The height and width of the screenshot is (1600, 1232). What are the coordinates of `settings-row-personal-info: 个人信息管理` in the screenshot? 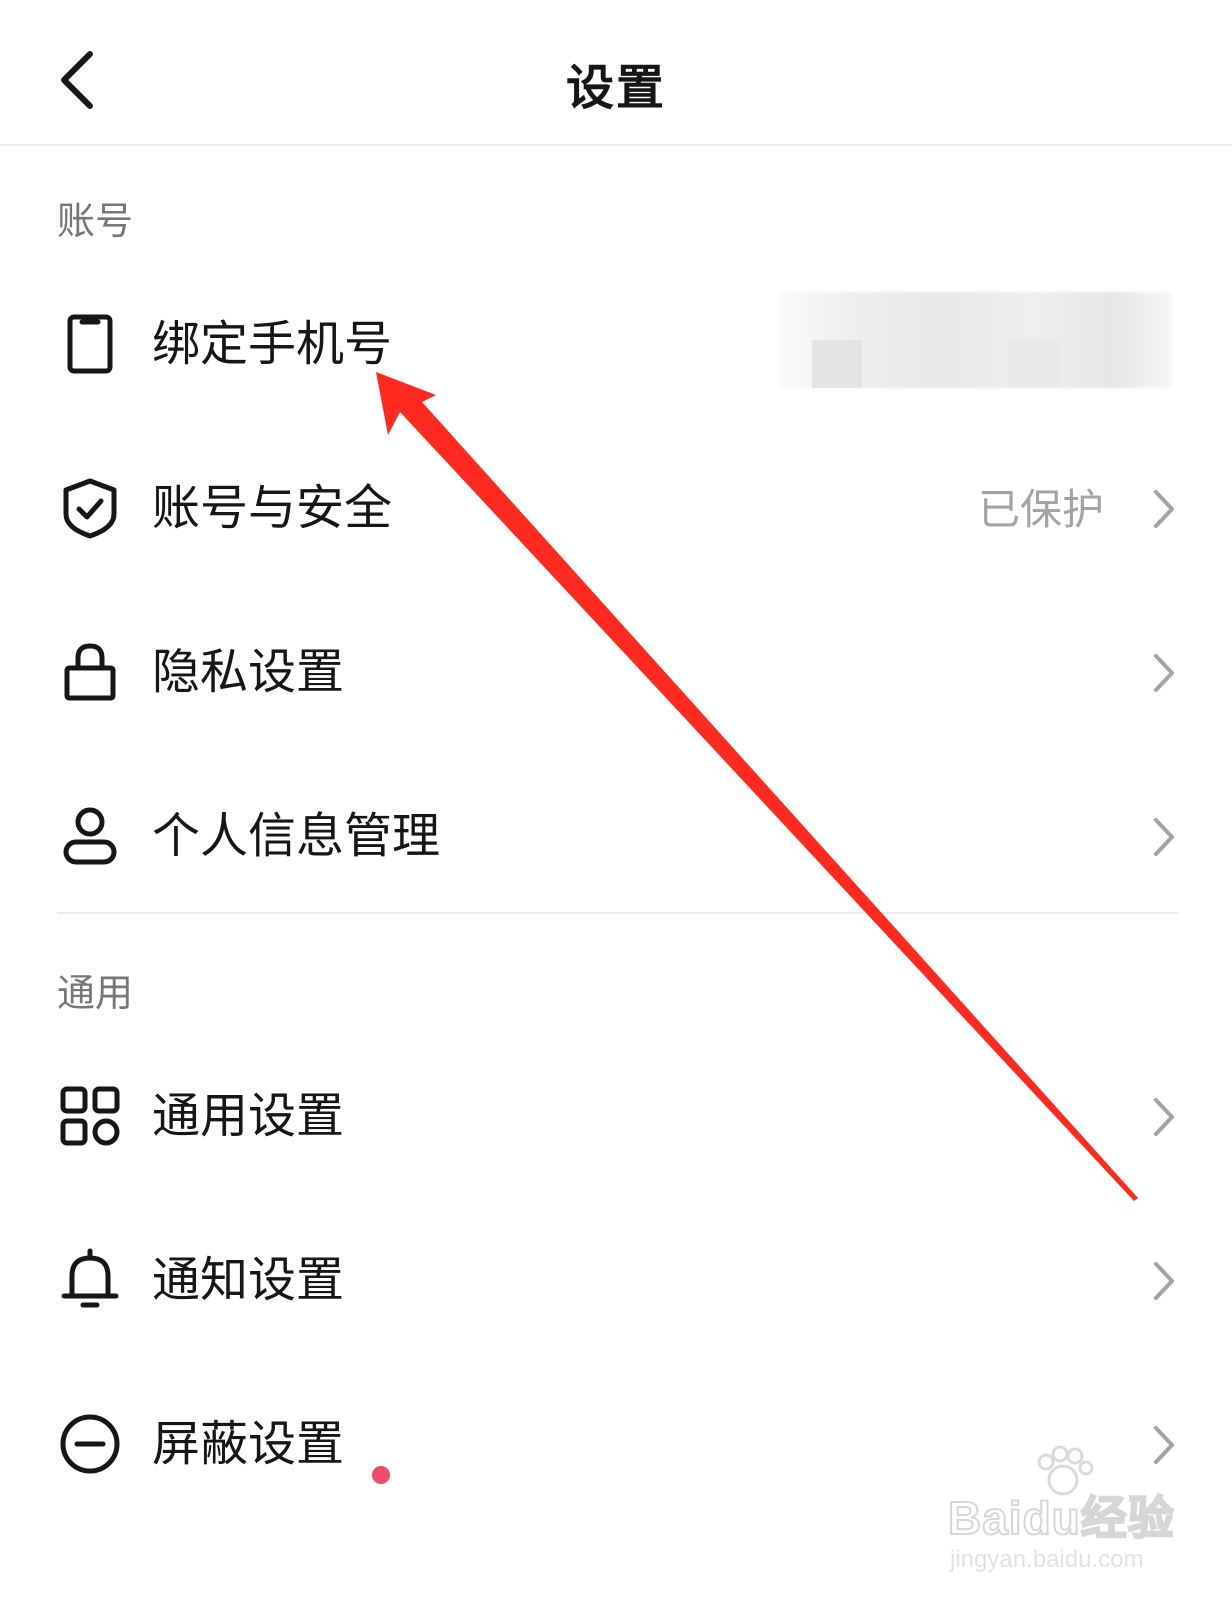 It's located at (616, 835).